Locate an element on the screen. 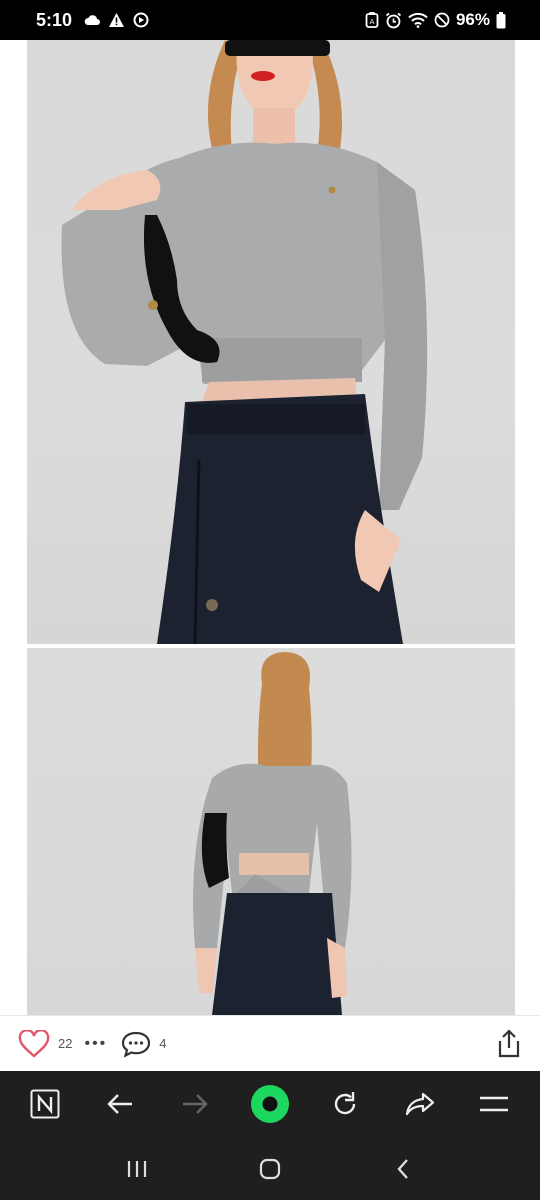 This screenshot has width=540, height=1200. system-back-button is located at coordinates (403, 1169).